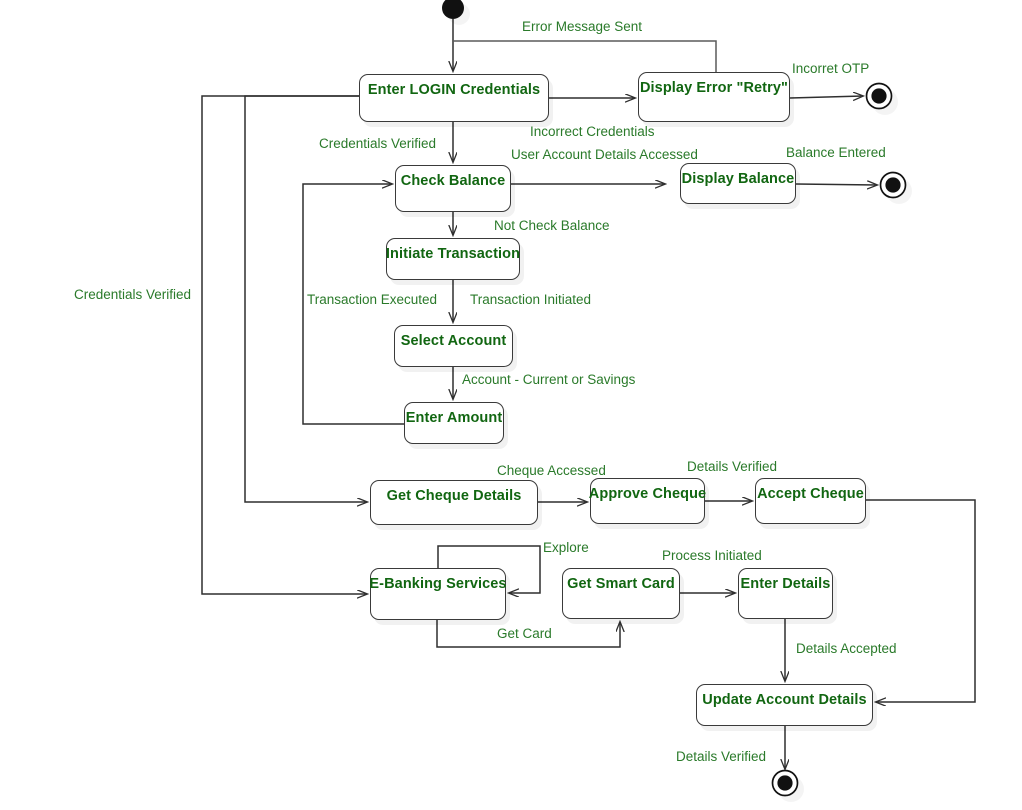 The width and height of the screenshot is (1022, 810). I want to click on transition-label-details-verified-final: Details Verified, so click(721, 756).